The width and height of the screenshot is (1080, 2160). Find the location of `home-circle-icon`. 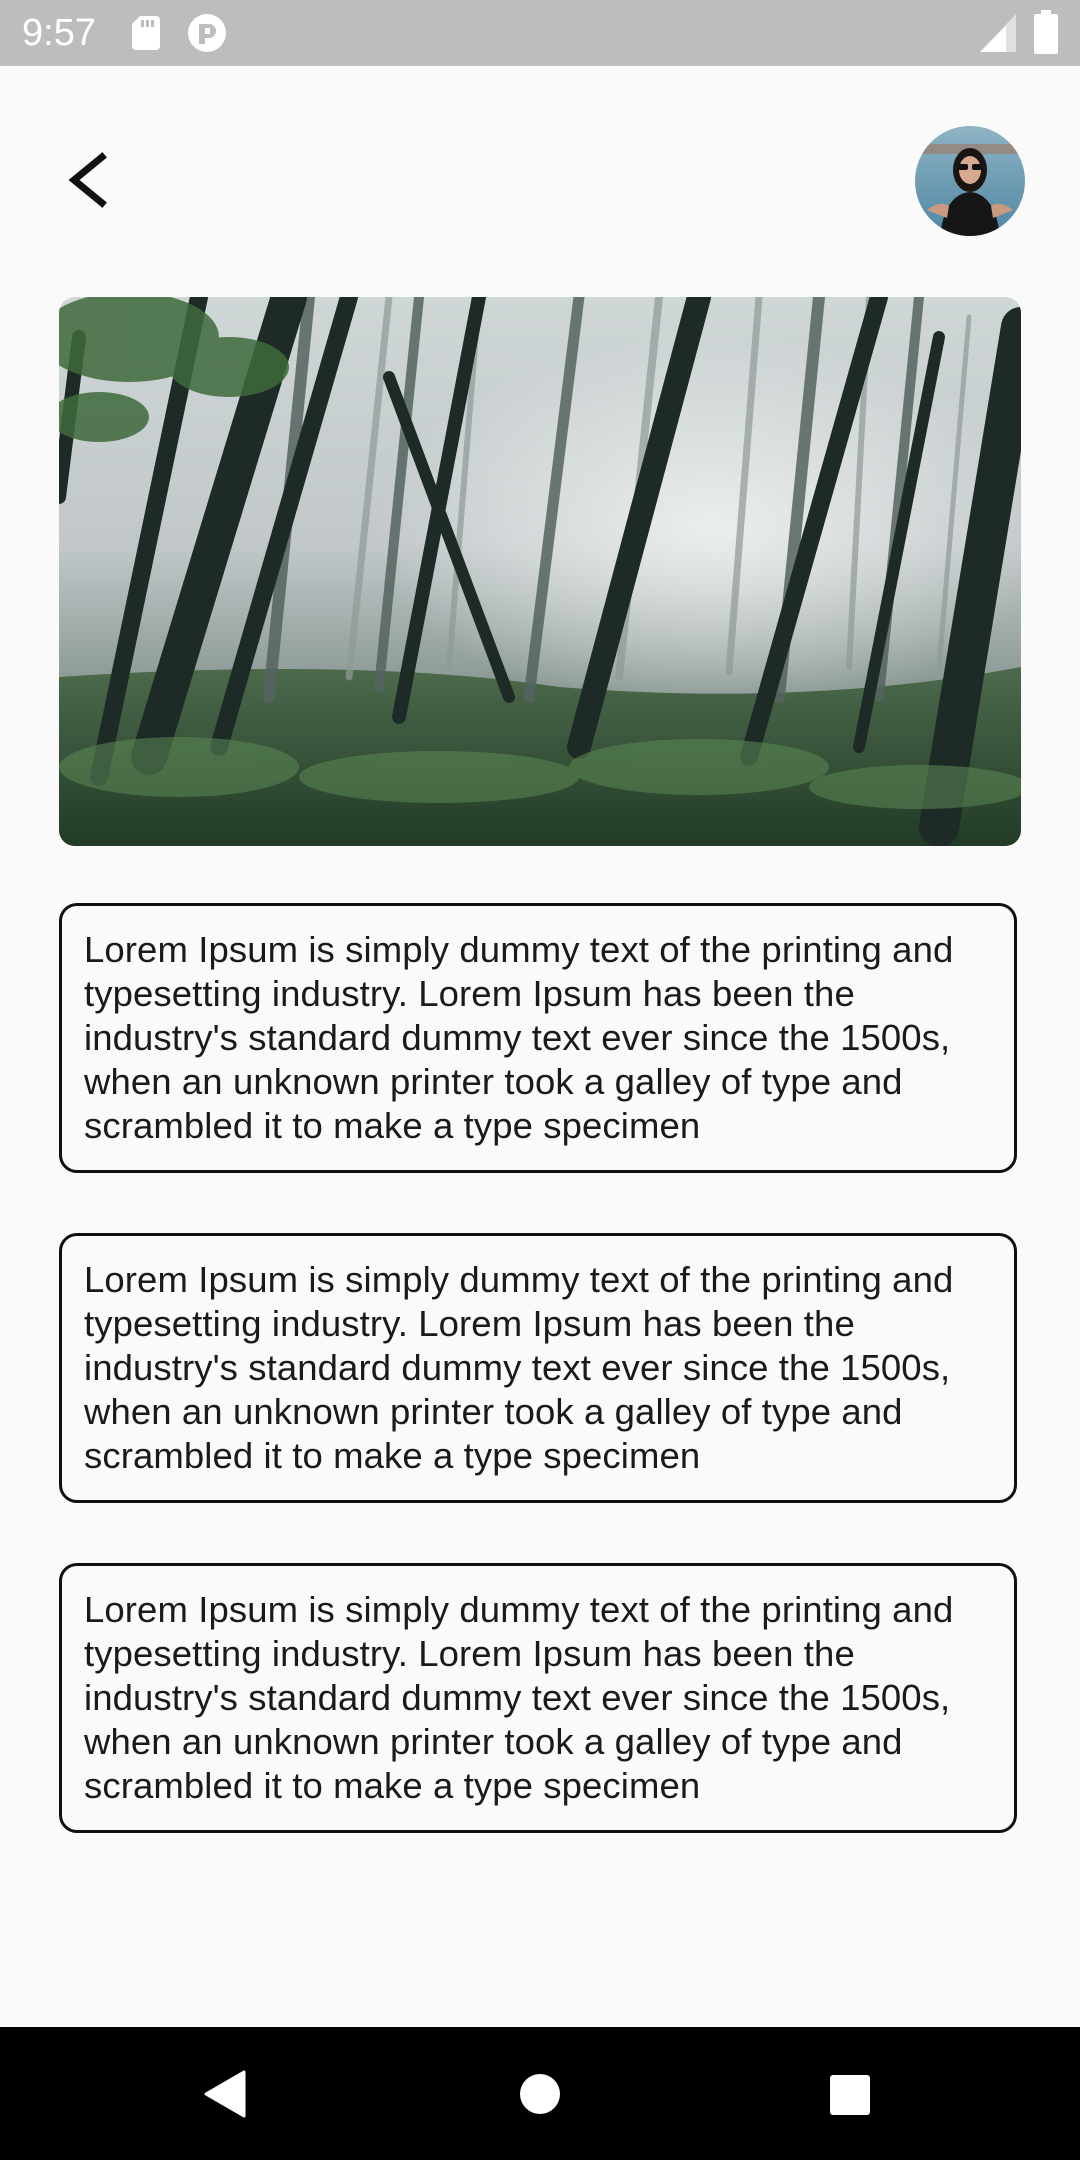

home-circle-icon is located at coordinates (540, 2094).